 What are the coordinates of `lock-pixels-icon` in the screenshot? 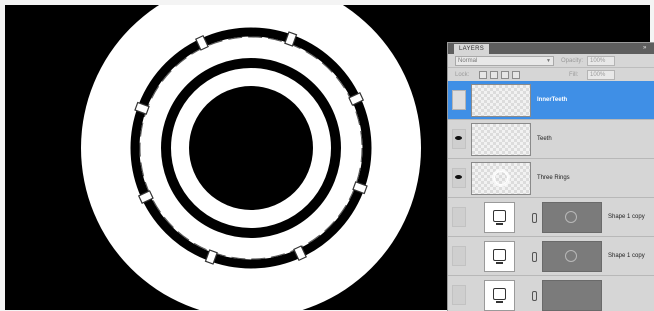 It's located at (494, 75).